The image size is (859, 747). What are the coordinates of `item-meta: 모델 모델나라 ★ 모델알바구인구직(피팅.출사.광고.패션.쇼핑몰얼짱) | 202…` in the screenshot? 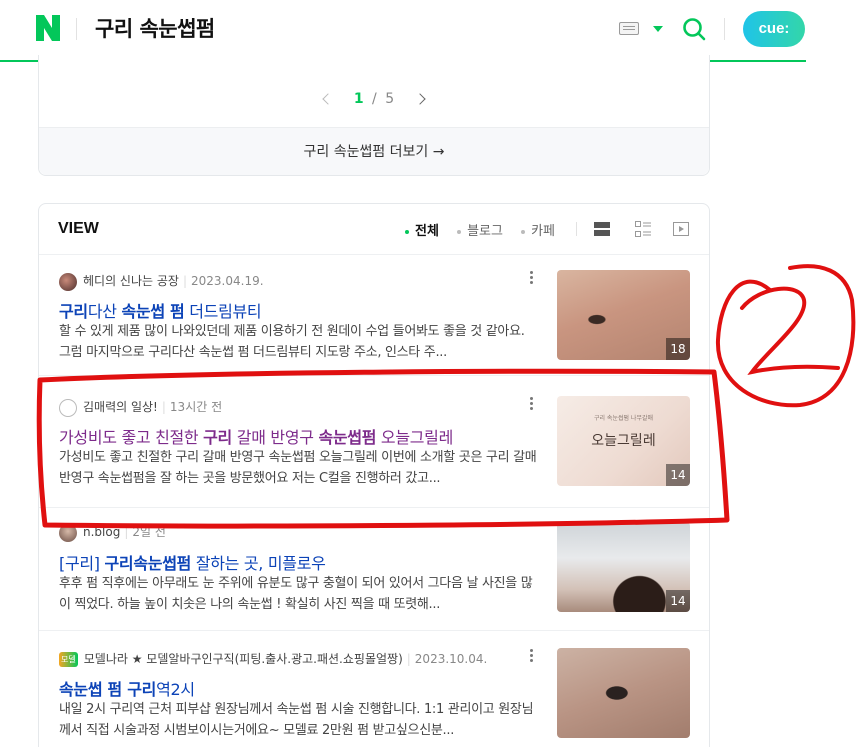 It's located at (273, 658).